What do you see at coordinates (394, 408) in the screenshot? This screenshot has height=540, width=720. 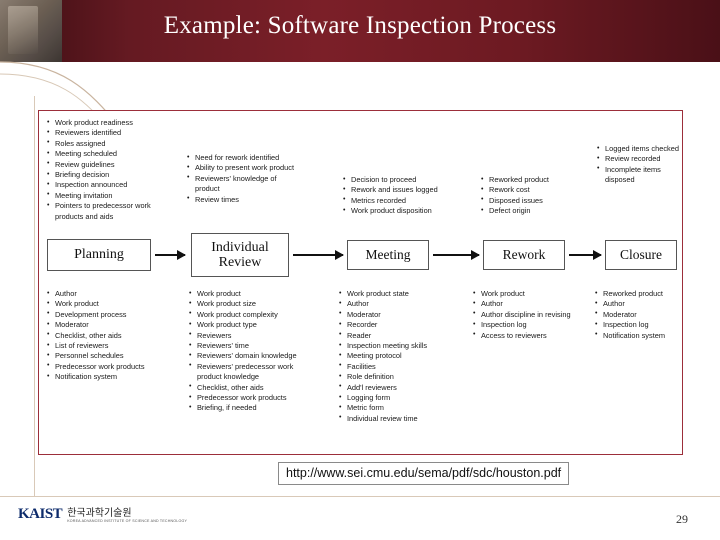 I see `list-item: Metric form` at bounding box center [394, 408].